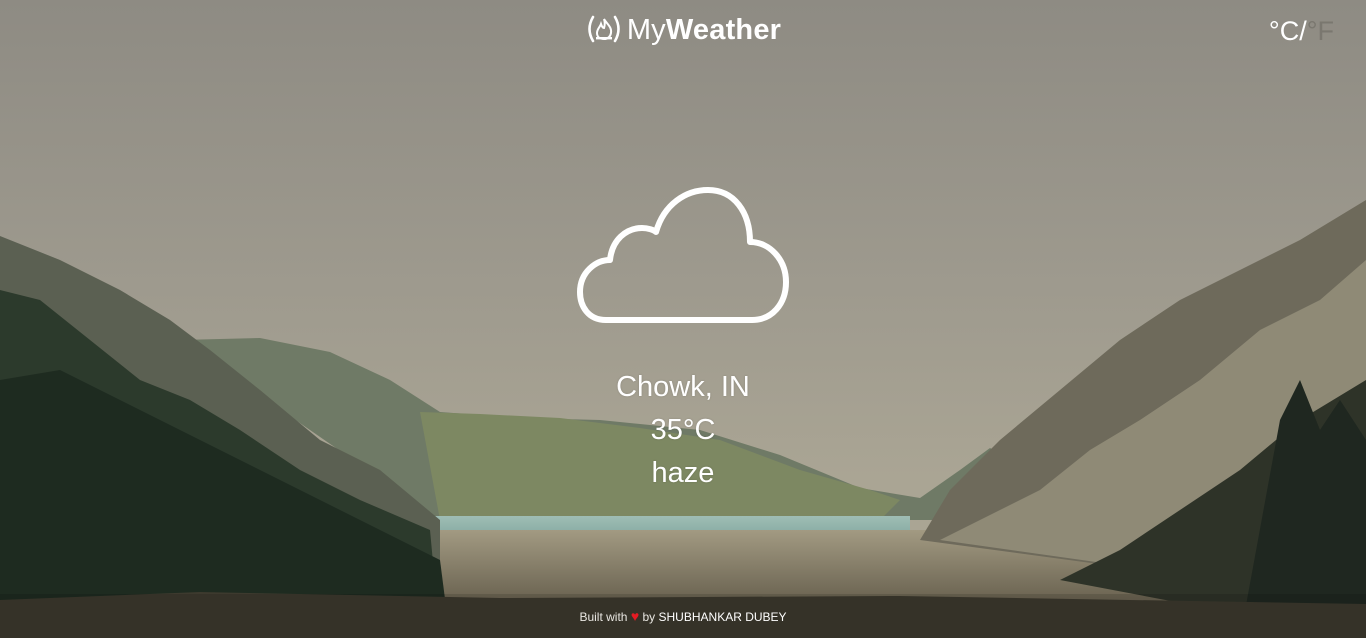  I want to click on app-logo: MyWeather, so click(683, 32).